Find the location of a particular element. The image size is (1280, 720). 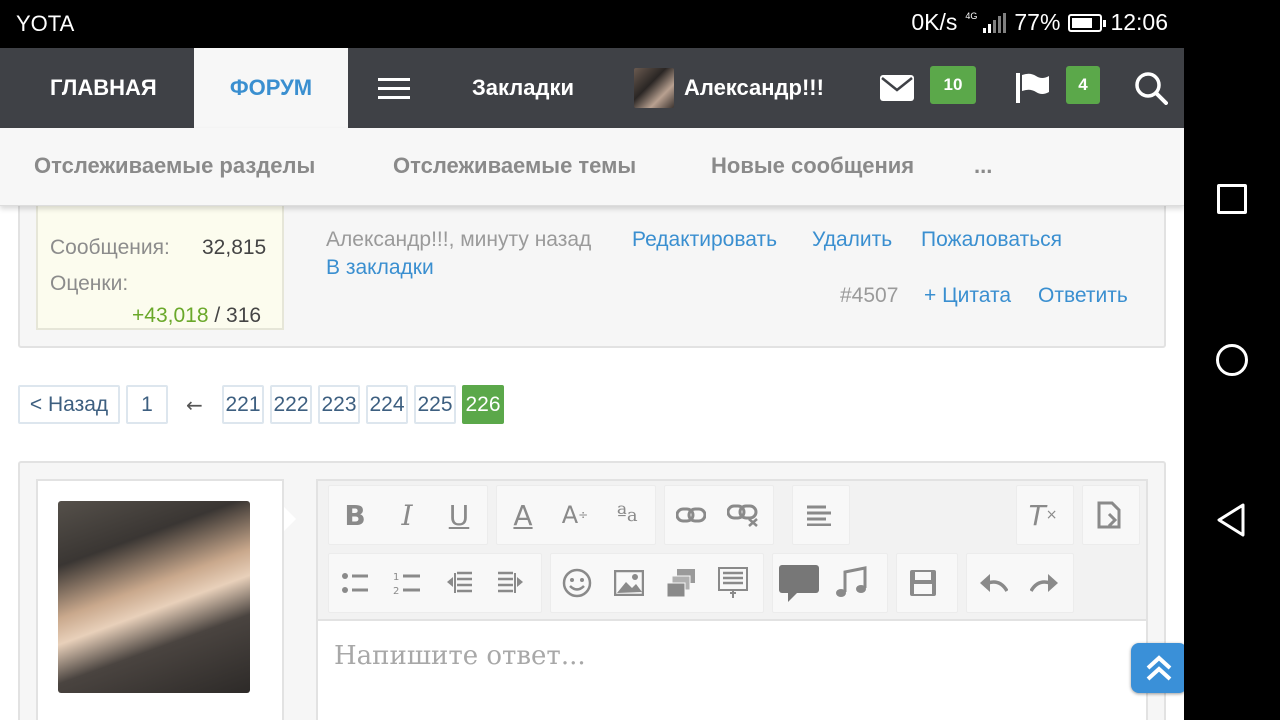

clear-format-icon: T × is located at coordinates (1043, 515).